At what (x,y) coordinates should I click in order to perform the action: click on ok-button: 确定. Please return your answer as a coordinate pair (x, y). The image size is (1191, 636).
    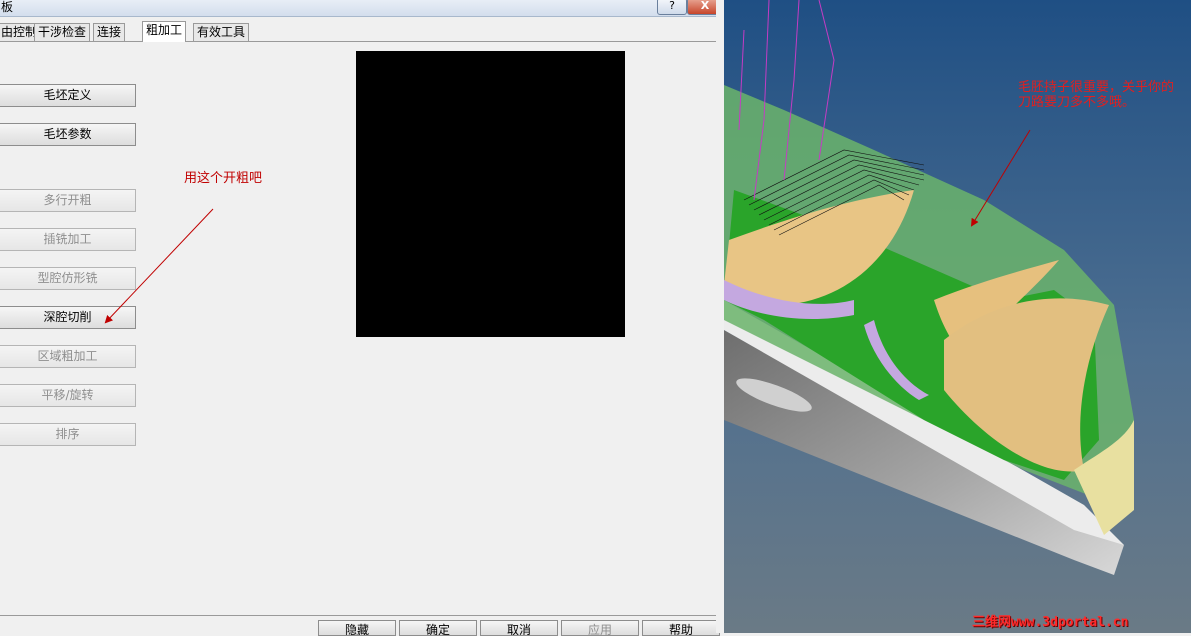
    Looking at the image, I should click on (438, 628).